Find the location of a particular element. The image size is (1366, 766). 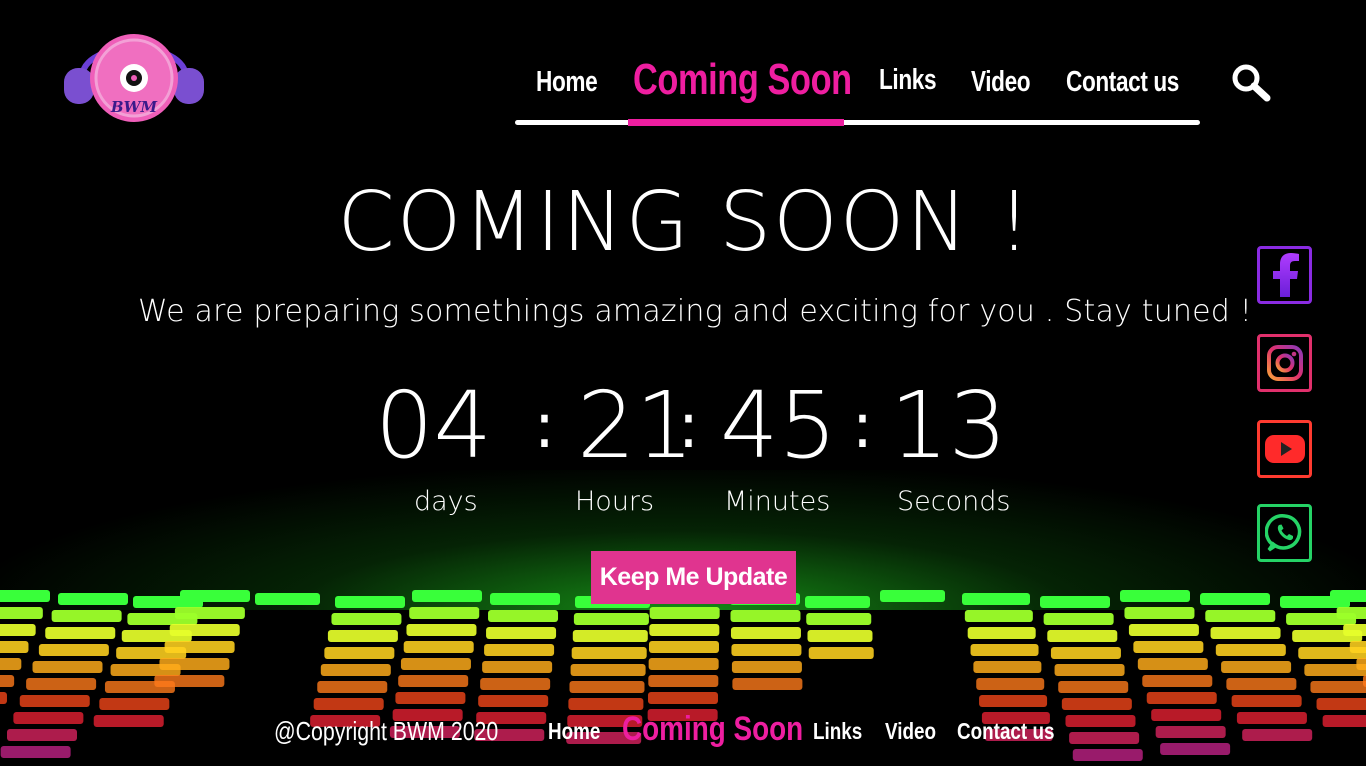

nav-coming-soon: Coming Soon is located at coordinates (742, 80).